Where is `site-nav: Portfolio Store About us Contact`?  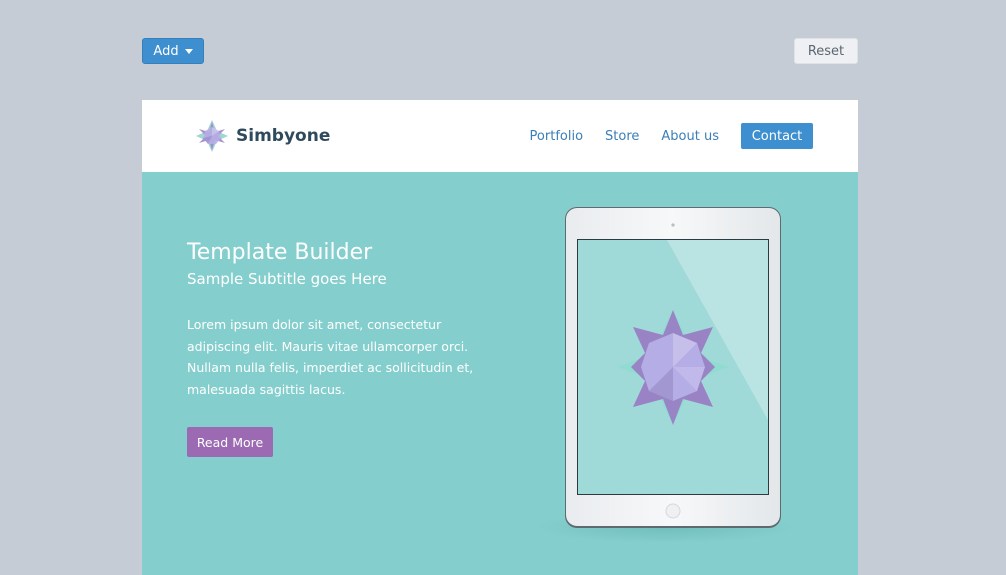
site-nav: Portfolio Store About us Contact is located at coordinates (671, 136).